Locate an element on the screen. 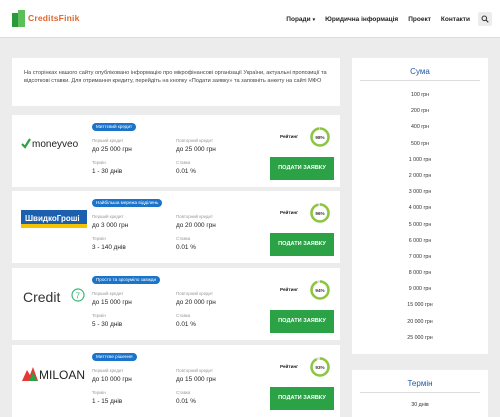 The height and width of the screenshot is (417, 500). rating-ring: 96% is located at coordinates (320, 213).